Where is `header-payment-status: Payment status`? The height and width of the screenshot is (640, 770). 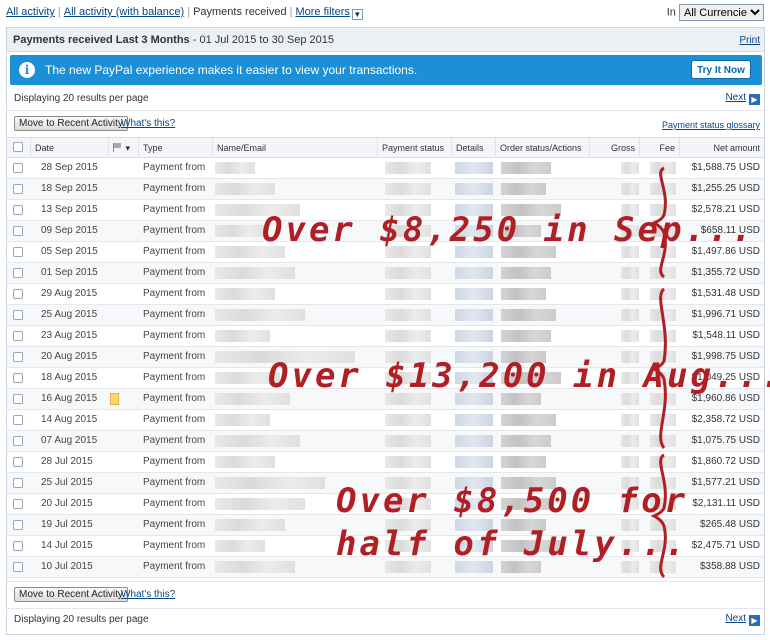
header-payment-status: Payment status is located at coordinates (415, 148).